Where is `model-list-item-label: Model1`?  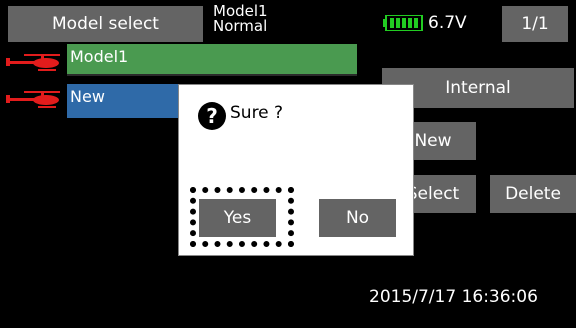 model-list-item-label: Model1 is located at coordinates (99, 56).